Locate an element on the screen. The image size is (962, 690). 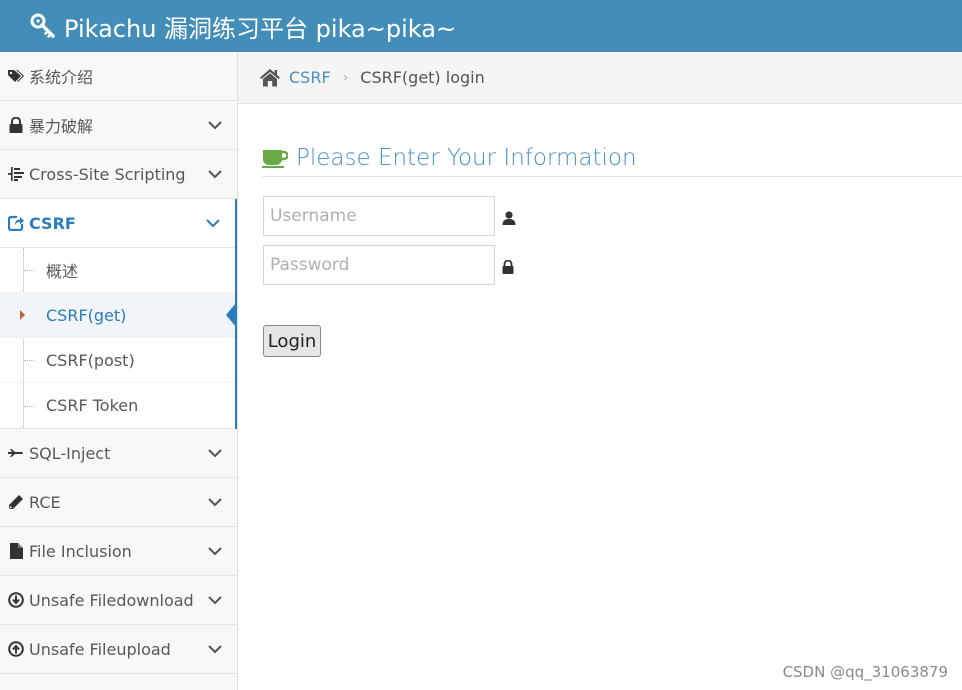
plane-icon is located at coordinates (16, 453).